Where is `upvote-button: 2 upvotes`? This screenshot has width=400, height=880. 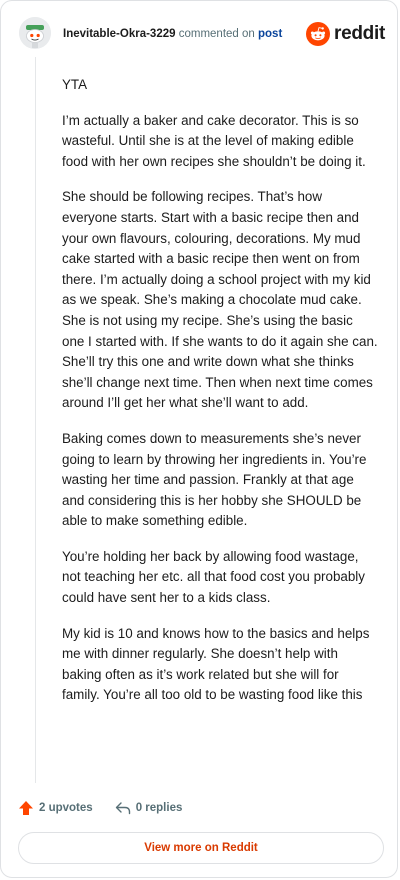 upvote-button: 2 upvotes is located at coordinates (55, 808).